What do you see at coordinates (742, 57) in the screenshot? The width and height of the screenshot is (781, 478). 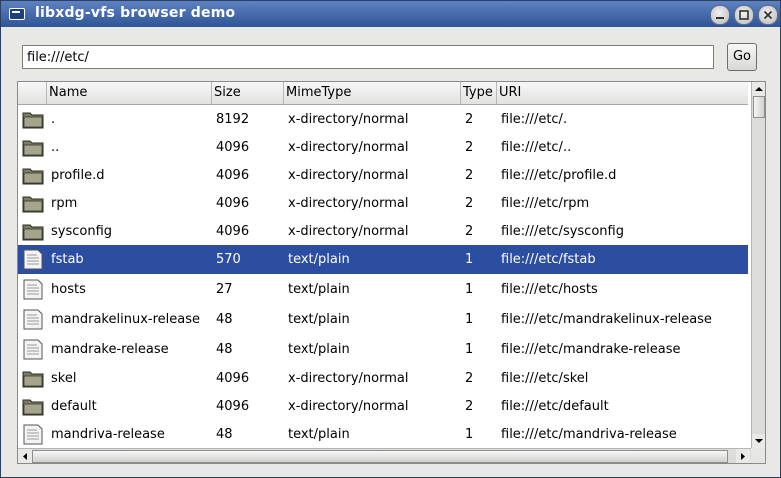 I see `go-button: Go` at bounding box center [742, 57].